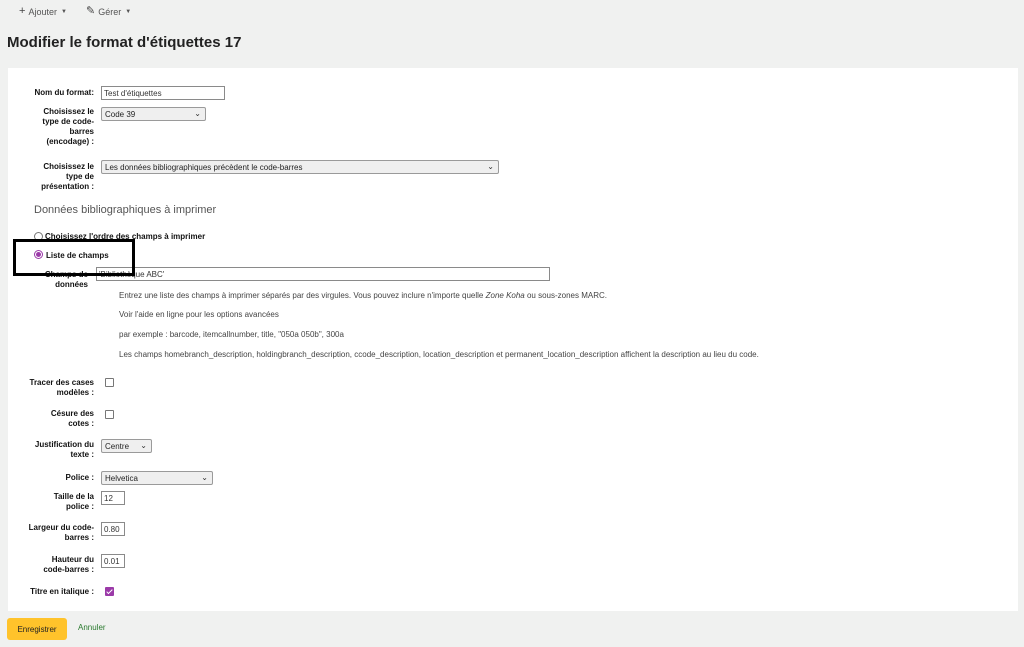  What do you see at coordinates (62, 591) in the screenshot?
I see `italic-title-label: Titre en italique :` at bounding box center [62, 591].